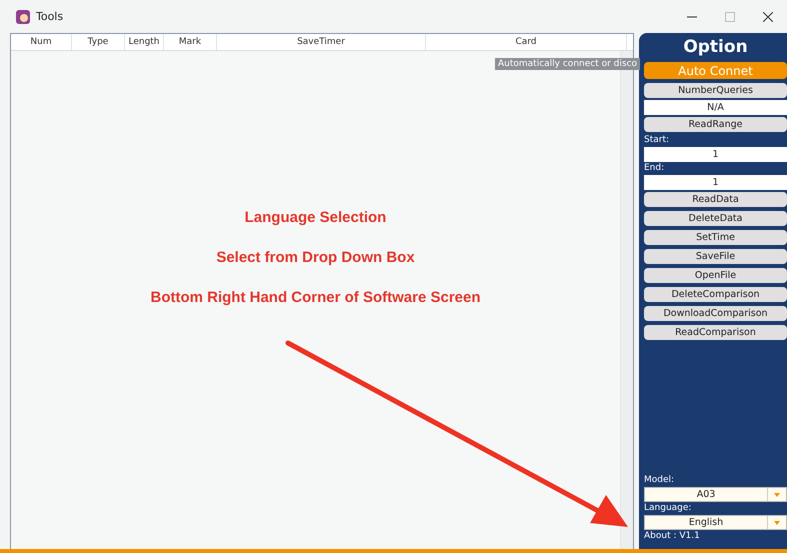 The image size is (787, 553). What do you see at coordinates (144, 42) in the screenshot?
I see `column-header: Length` at bounding box center [144, 42].